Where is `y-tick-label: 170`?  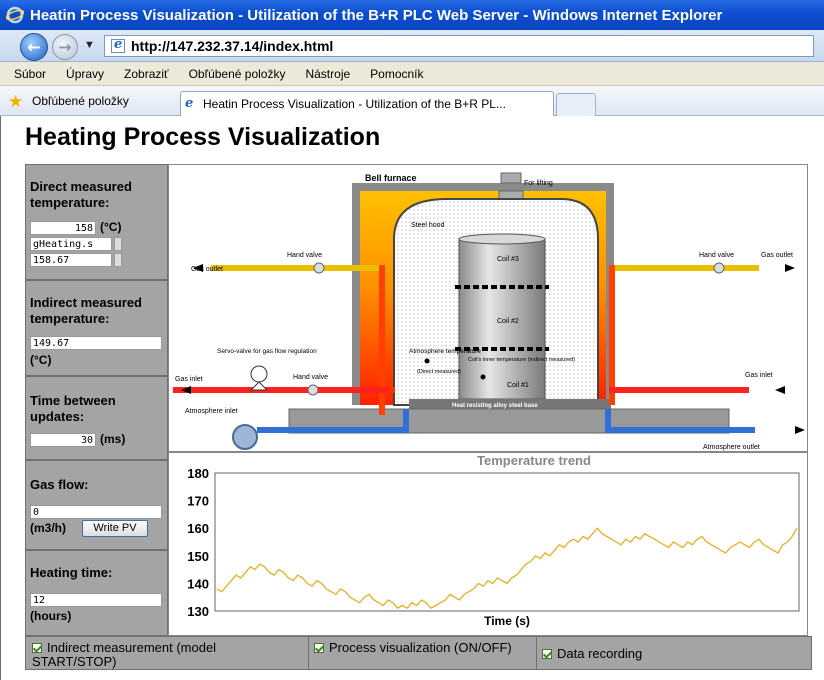 y-tick-label: 170 is located at coordinates (198, 501).